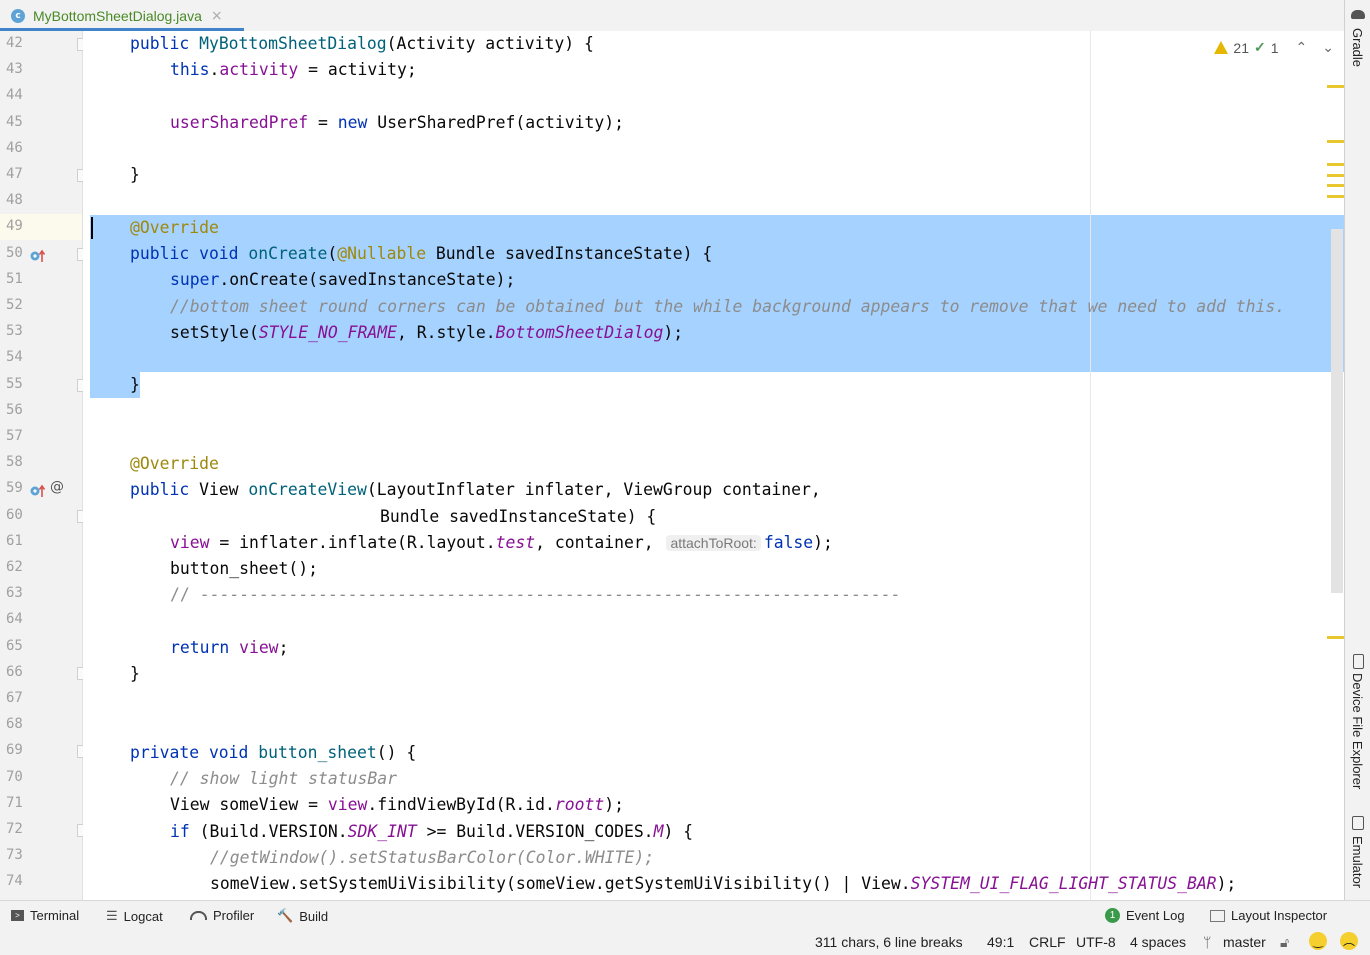 The height and width of the screenshot is (955, 1370). I want to click on code-line-70: // show light statusBar, so click(283, 778).